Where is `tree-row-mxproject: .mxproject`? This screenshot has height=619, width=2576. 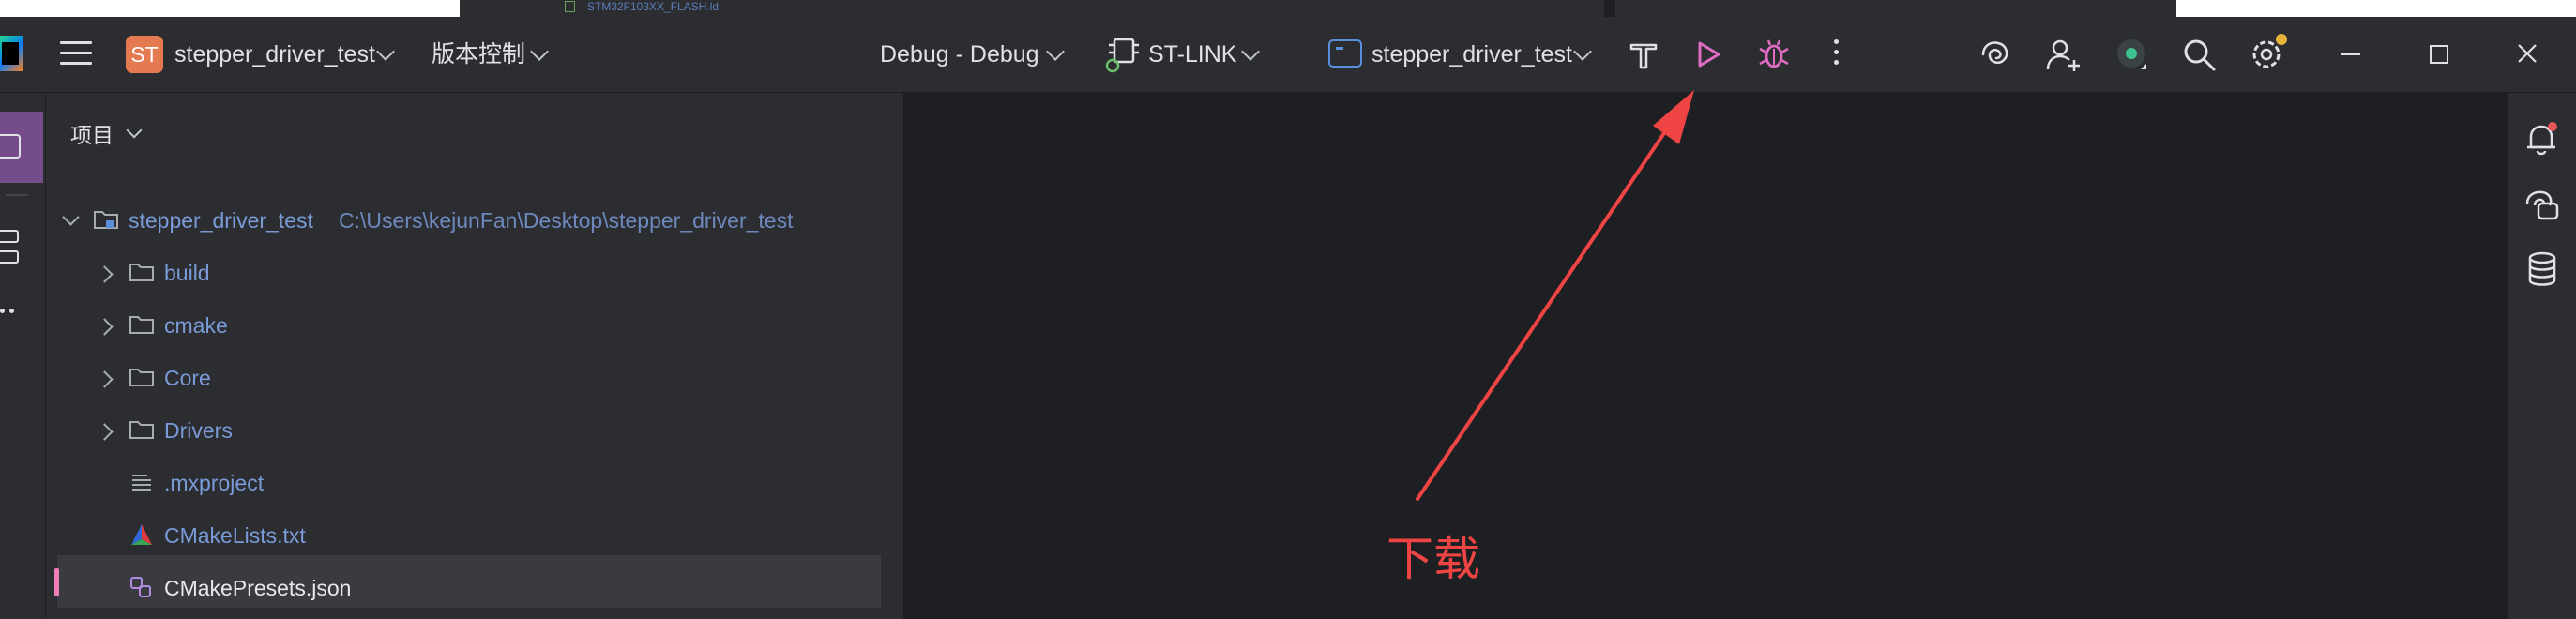 tree-row-mxproject: .mxproject is located at coordinates (468, 483).